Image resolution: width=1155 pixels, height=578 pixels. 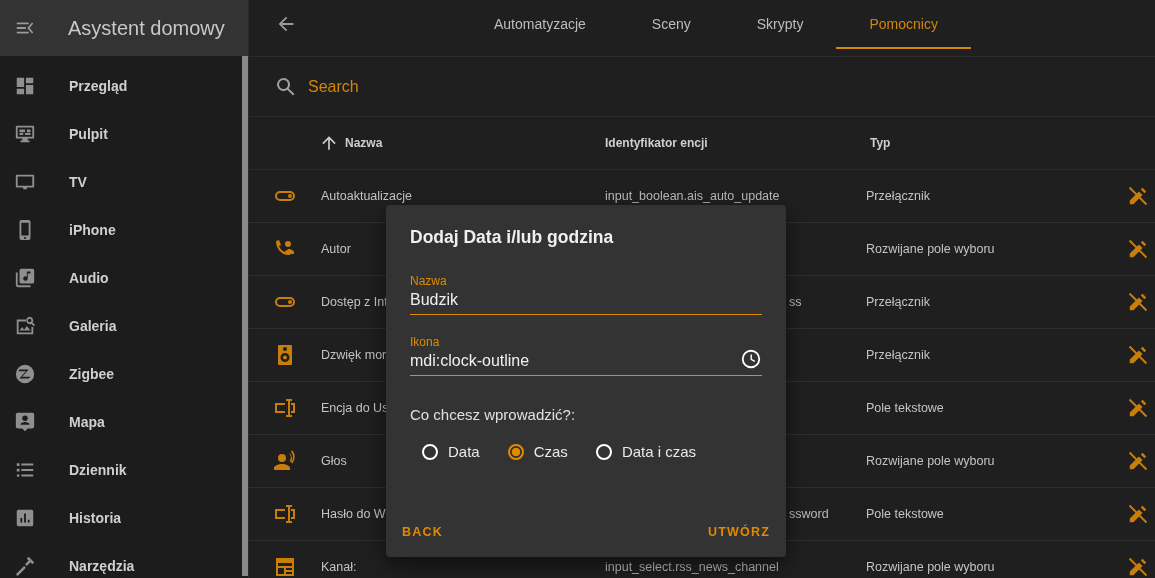 What do you see at coordinates (540, 24) in the screenshot?
I see `tab: Automatyzacje` at bounding box center [540, 24].